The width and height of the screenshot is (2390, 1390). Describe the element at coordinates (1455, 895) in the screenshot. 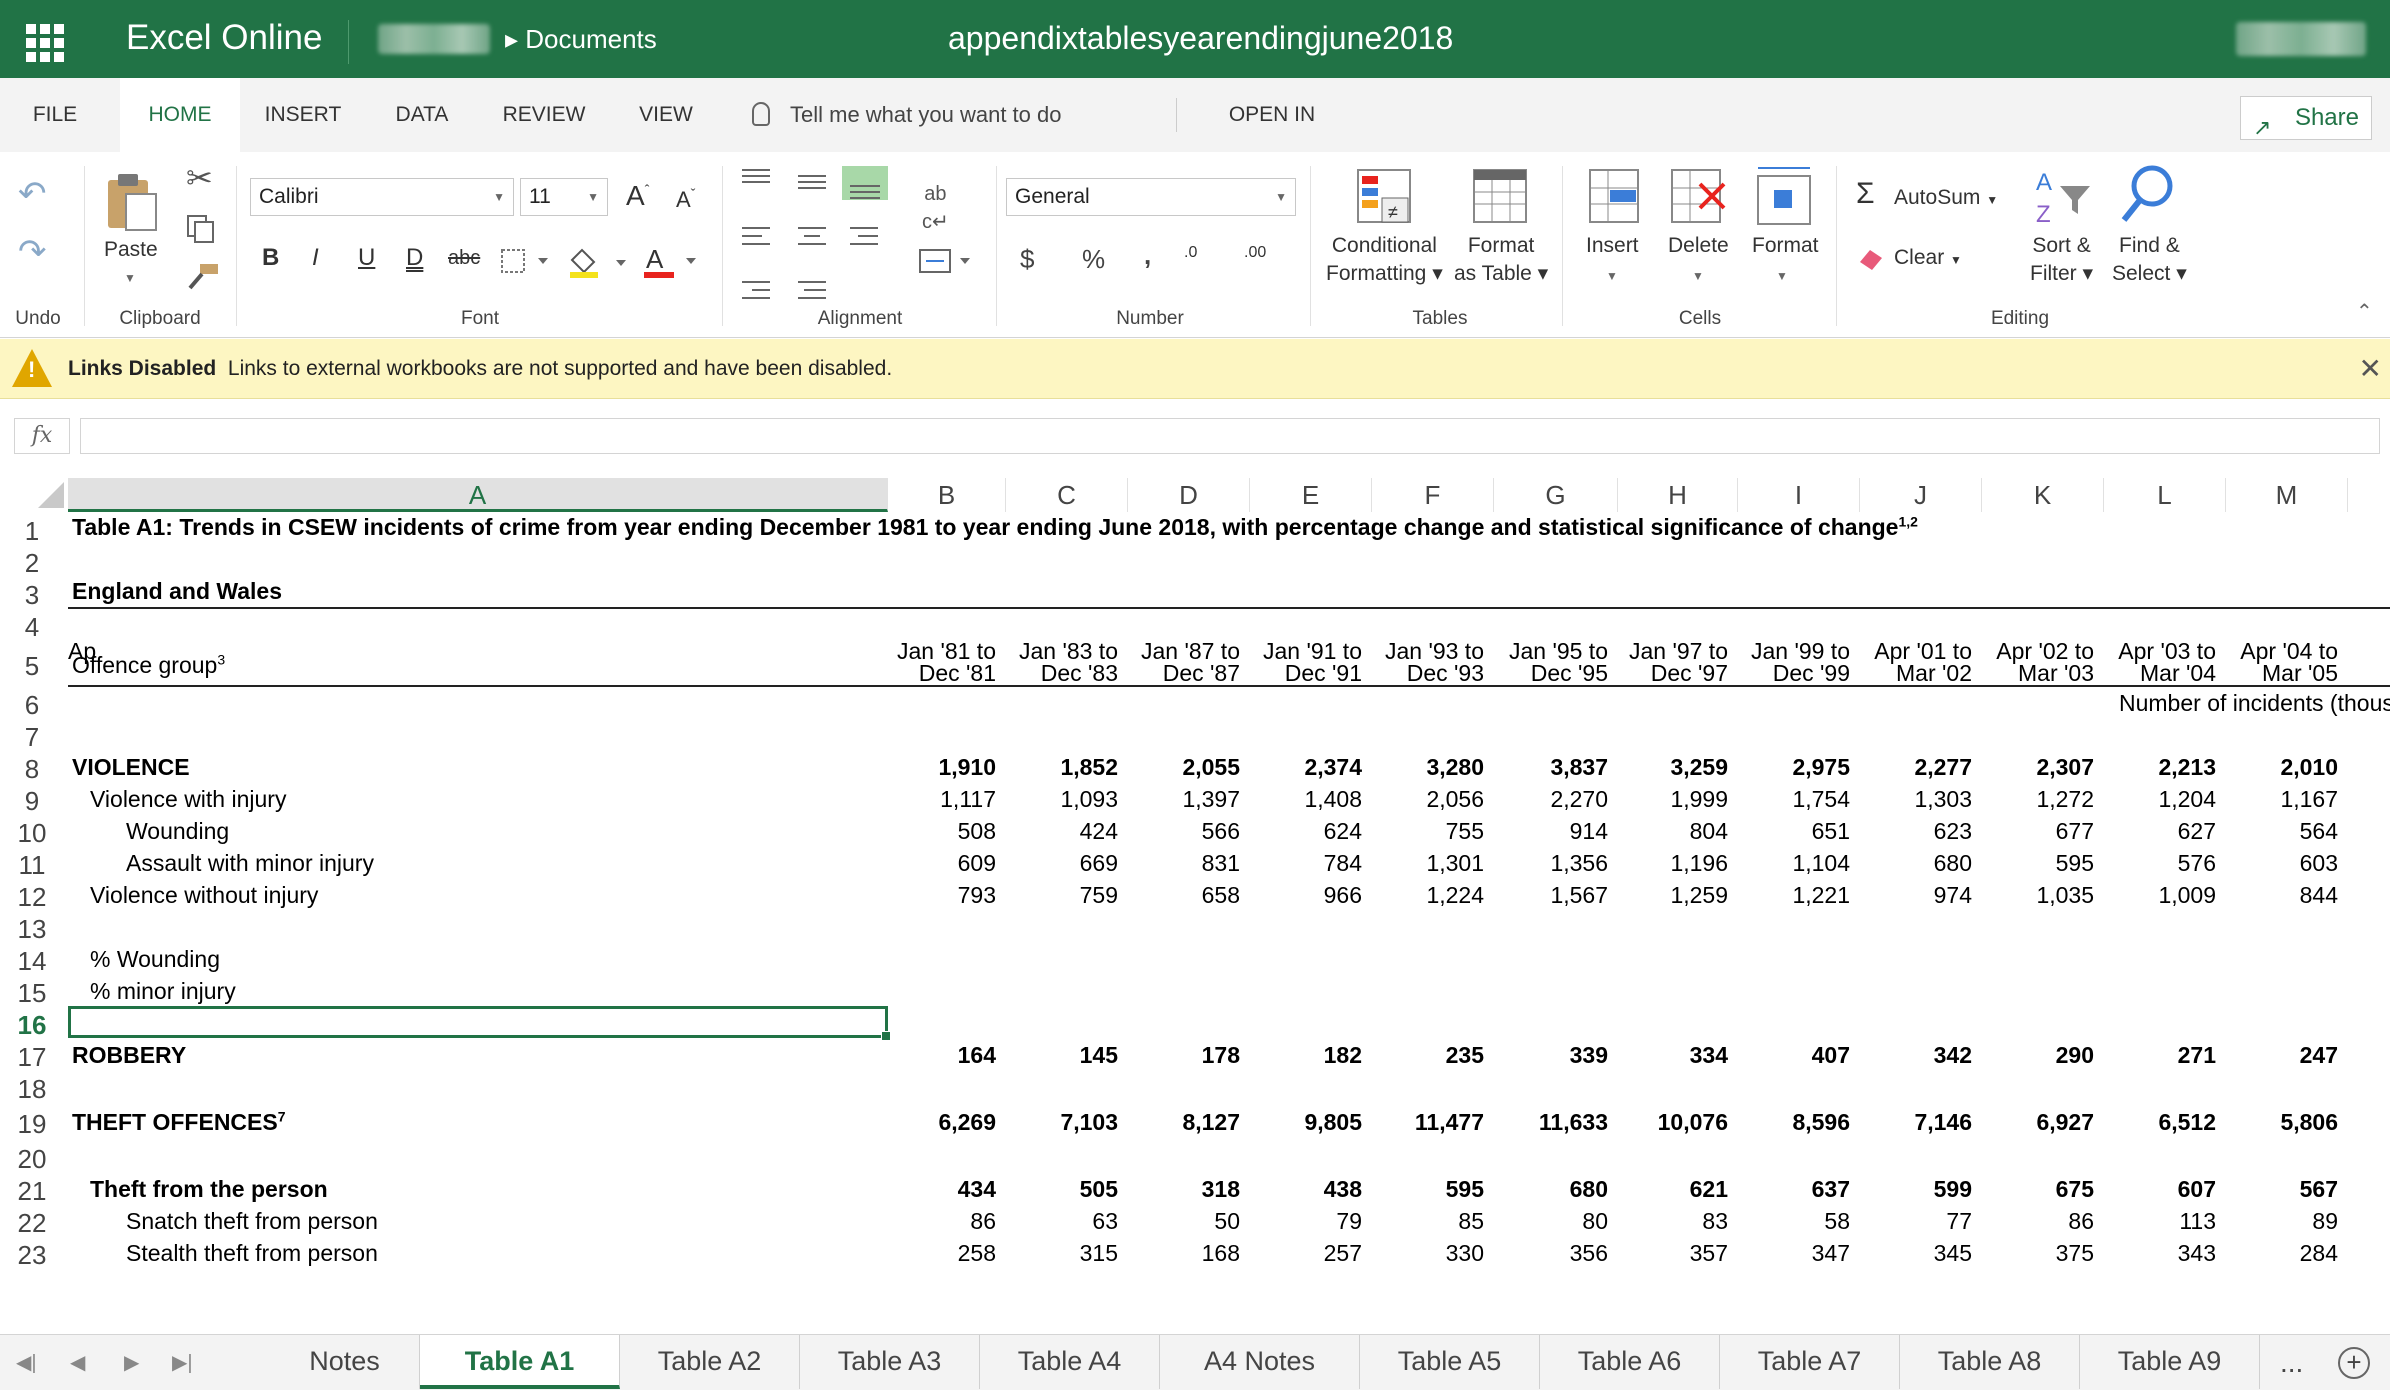

I see `data-cell: 1,224` at that location.